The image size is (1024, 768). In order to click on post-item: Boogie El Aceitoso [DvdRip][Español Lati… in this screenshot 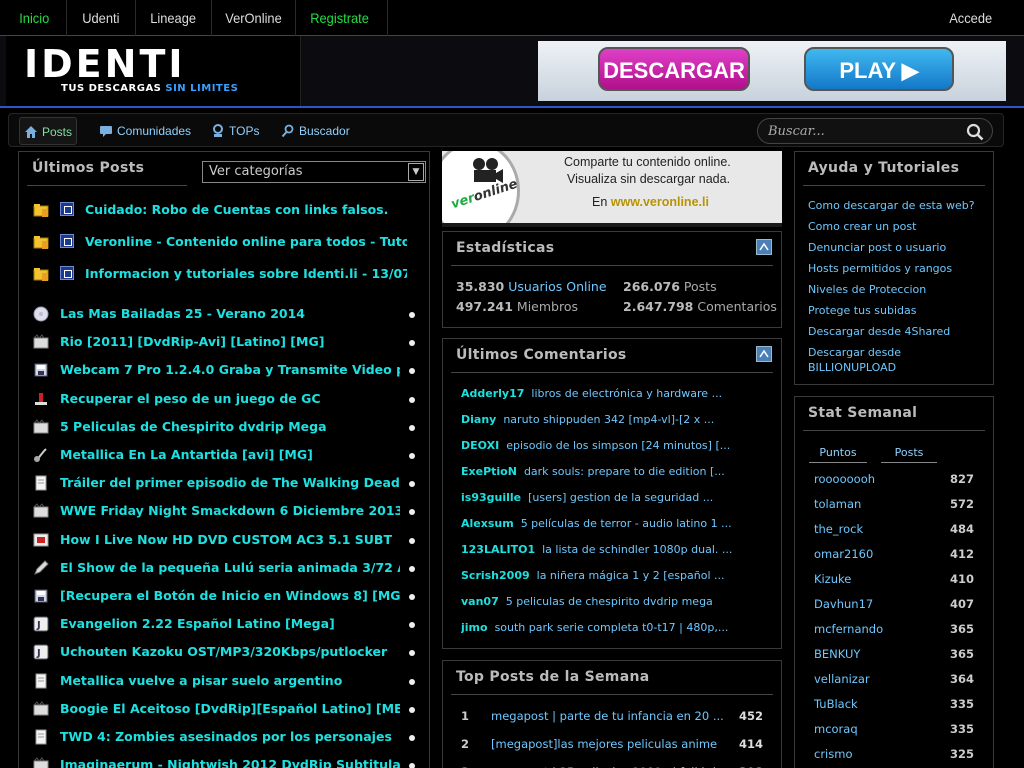, I will do `click(224, 710)`.